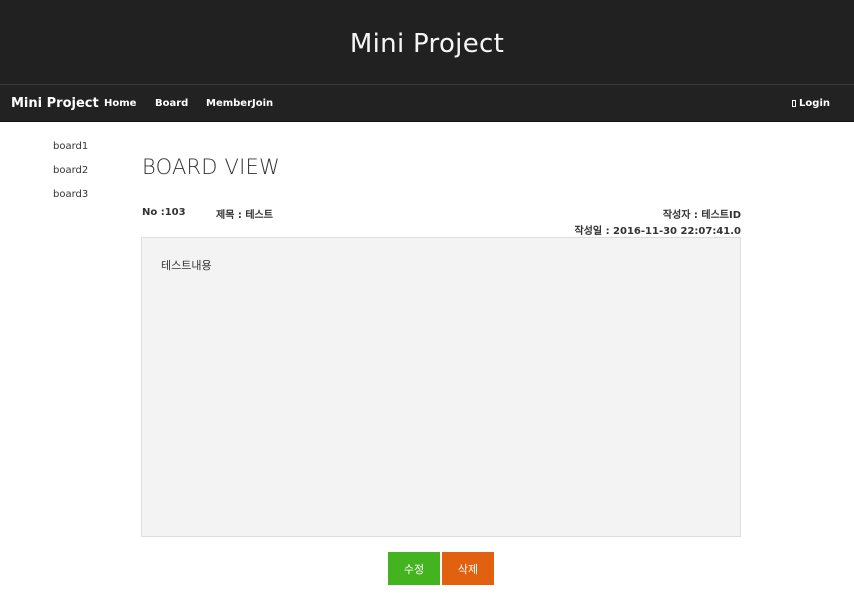 The image size is (854, 616). I want to click on nav-brand: Mini Project, so click(55, 103).